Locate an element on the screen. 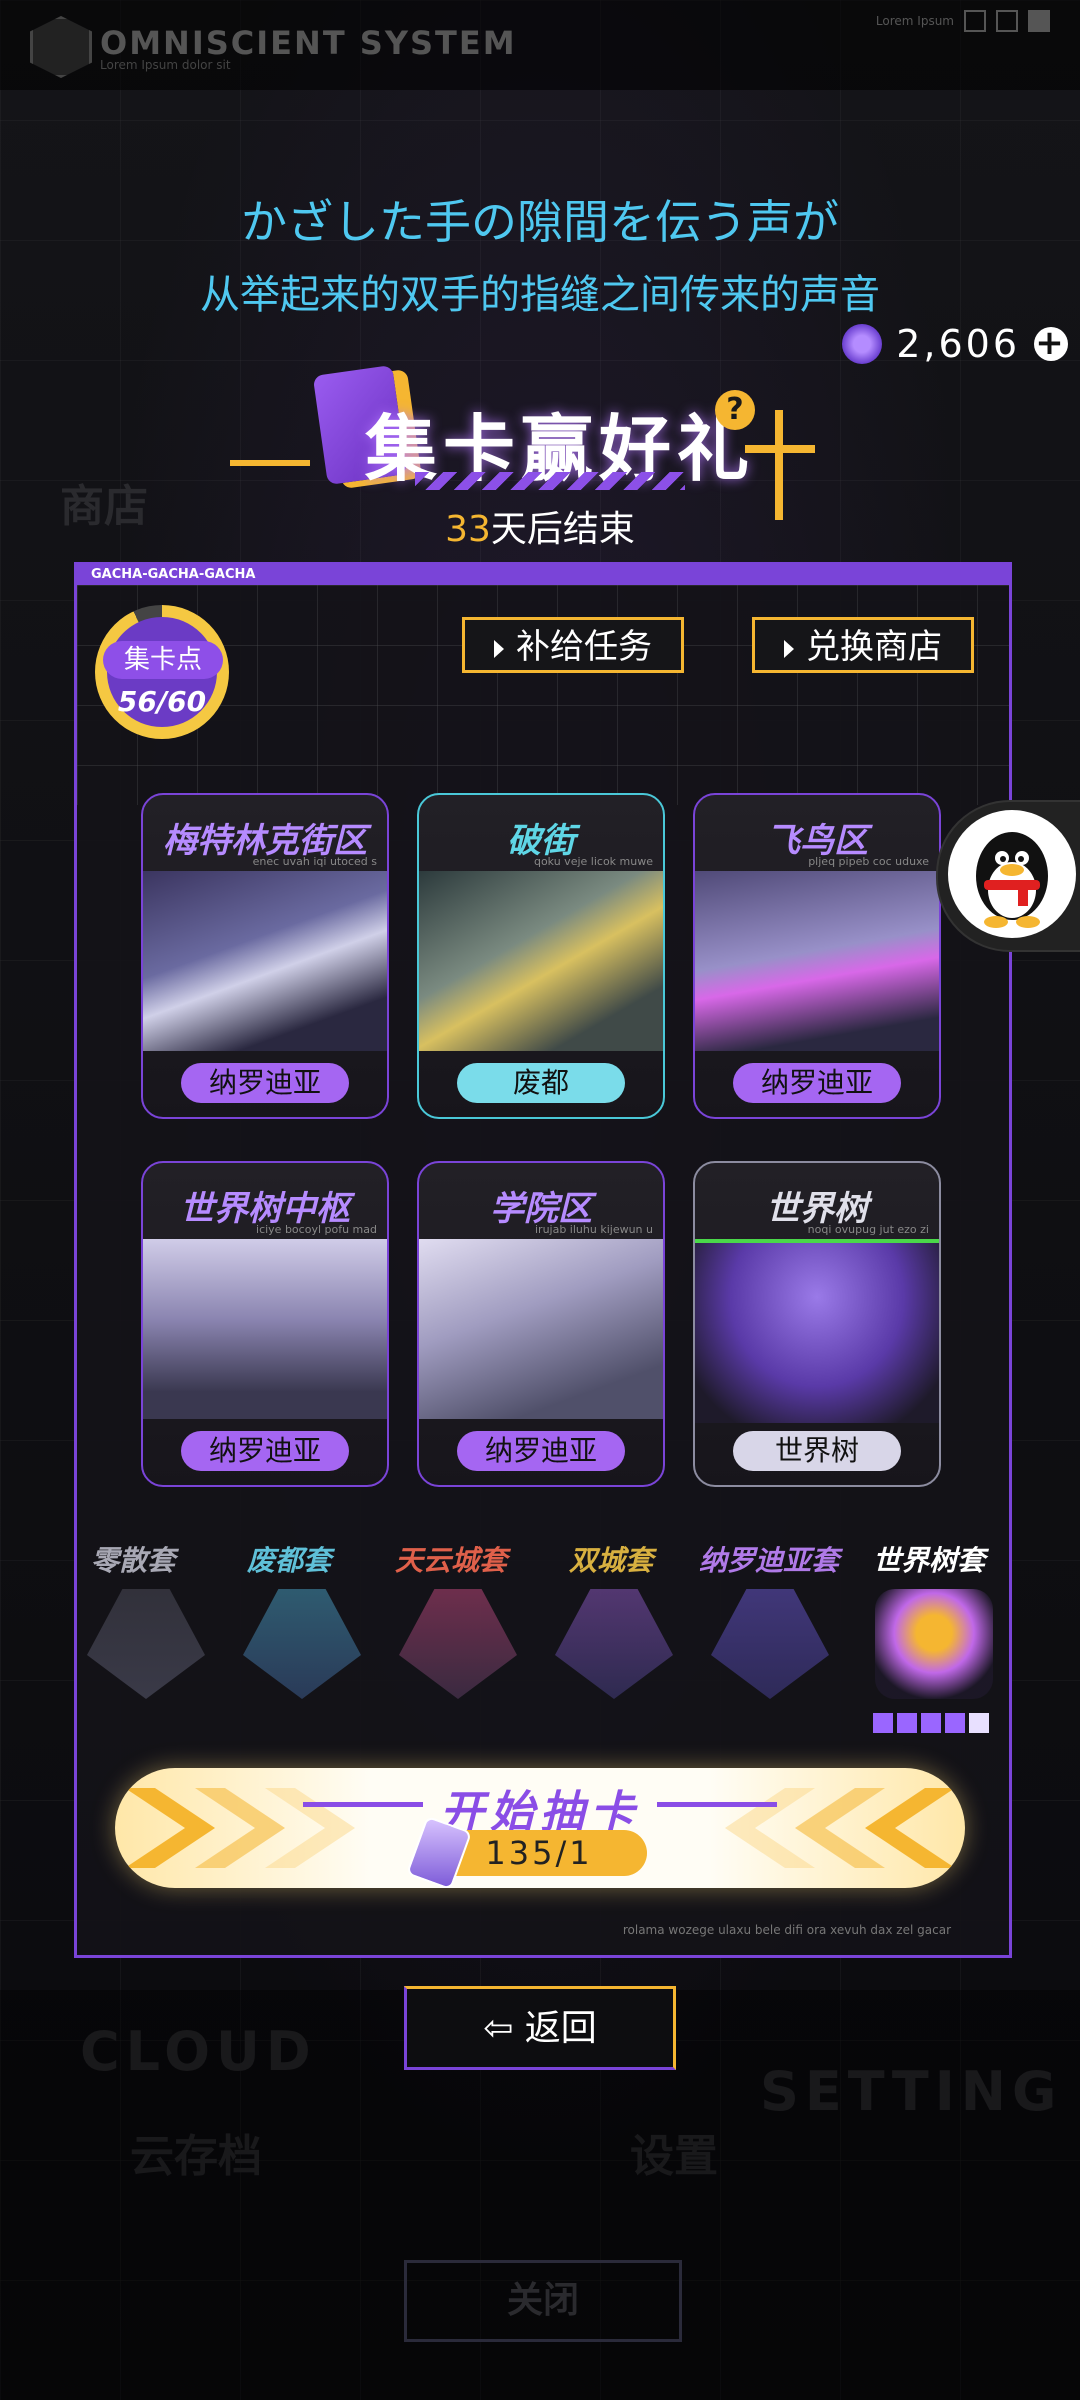 The height and width of the screenshot is (2400, 1080). currency-amount: 2,606 is located at coordinates (958, 344).